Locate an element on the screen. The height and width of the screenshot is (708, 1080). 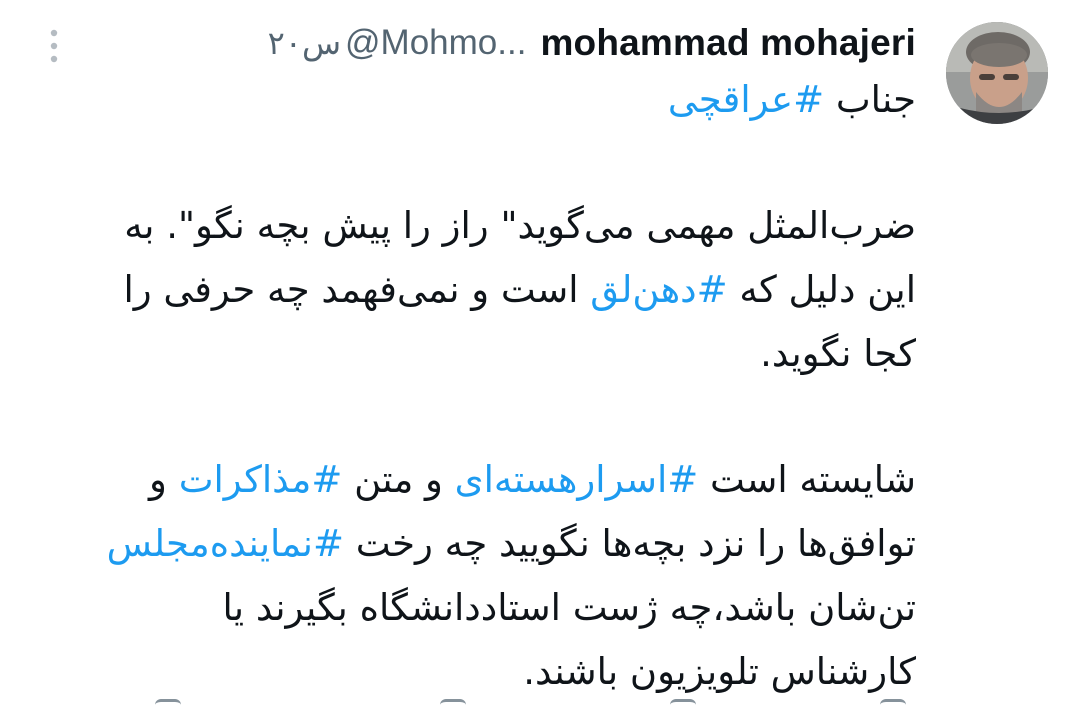
retweet-icon is located at coordinates (453, 703).